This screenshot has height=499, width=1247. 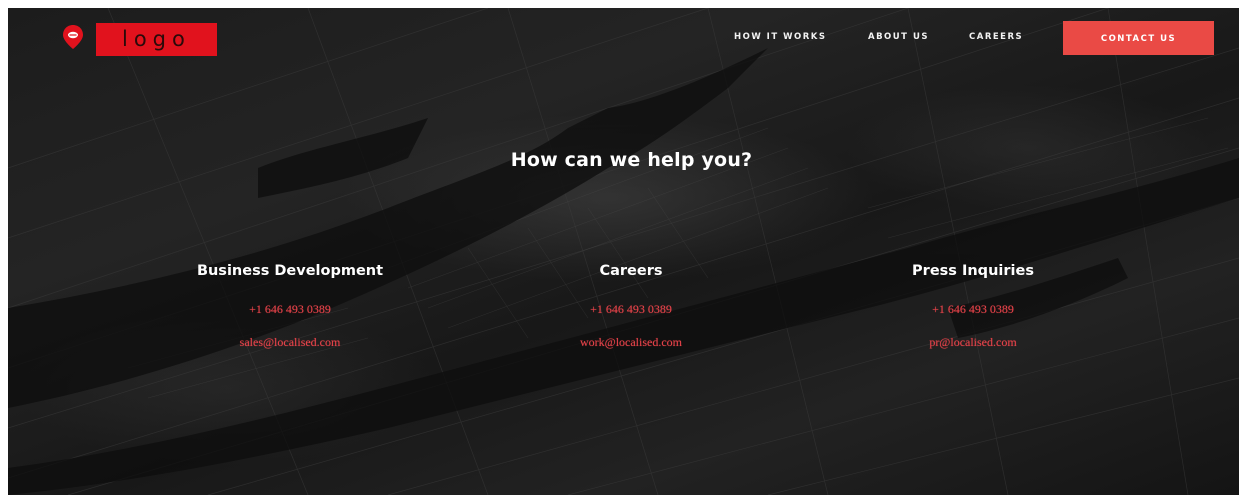 What do you see at coordinates (156, 39) in the screenshot?
I see `logo: logo` at bounding box center [156, 39].